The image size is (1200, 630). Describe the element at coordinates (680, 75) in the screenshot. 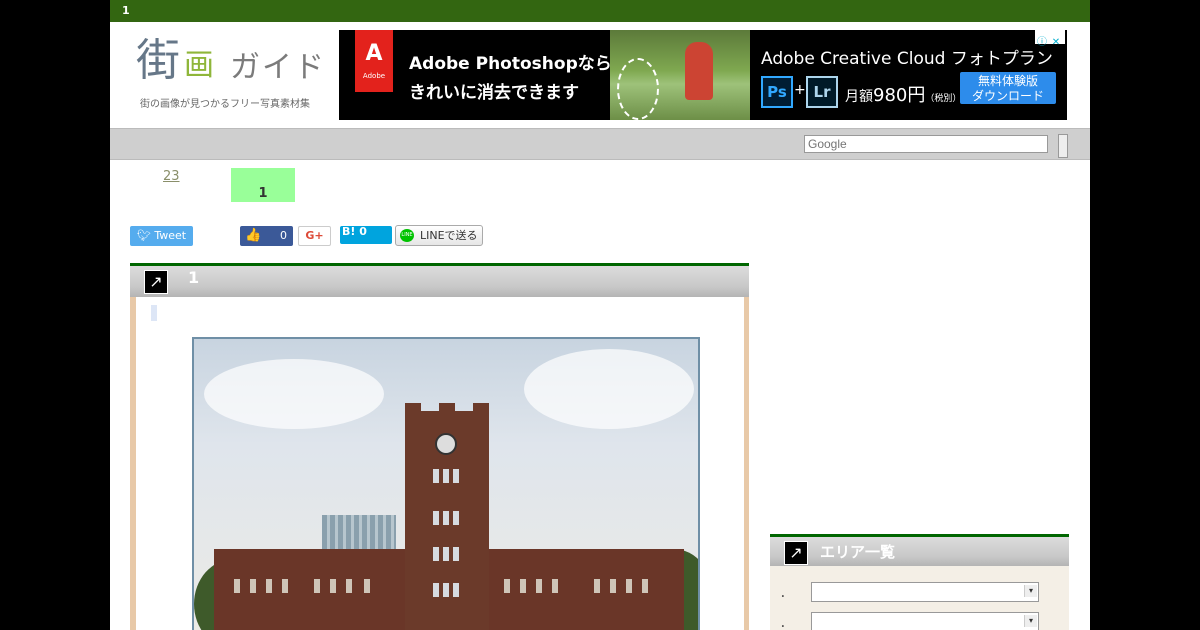

I see `ad-photo` at that location.